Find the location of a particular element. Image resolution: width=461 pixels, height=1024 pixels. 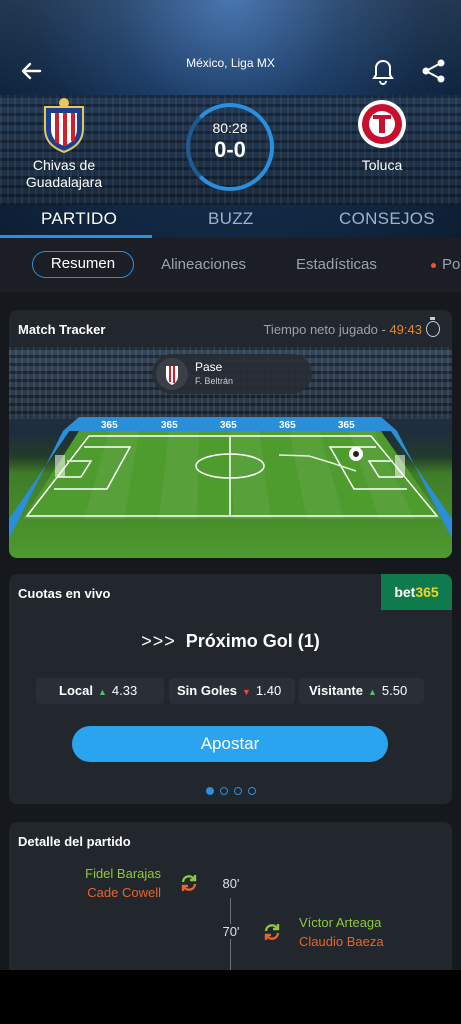

odd-value: 4.33 is located at coordinates (124, 690).